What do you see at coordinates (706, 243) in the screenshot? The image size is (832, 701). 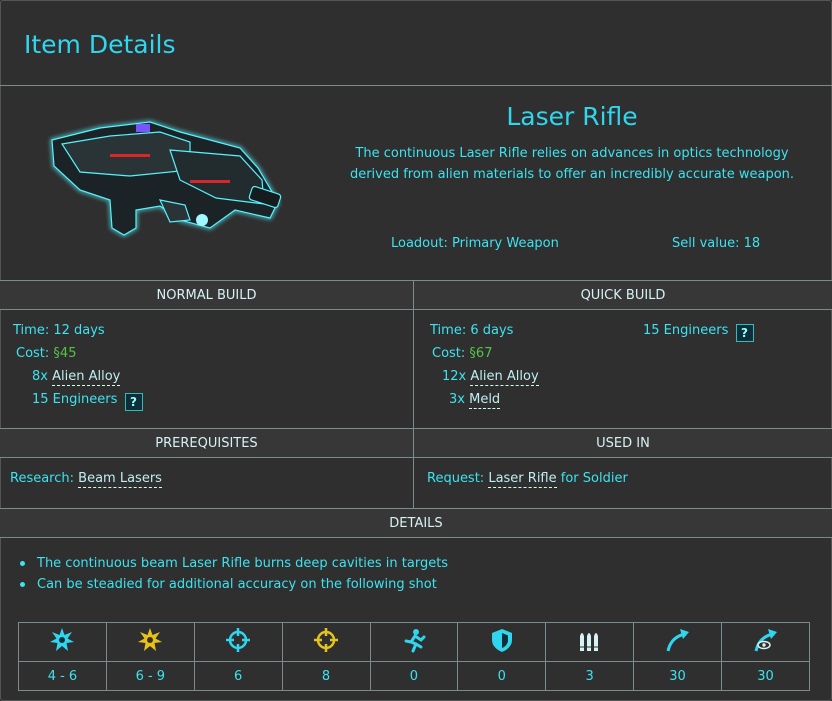 I see `sell-label: Sell value:` at bounding box center [706, 243].